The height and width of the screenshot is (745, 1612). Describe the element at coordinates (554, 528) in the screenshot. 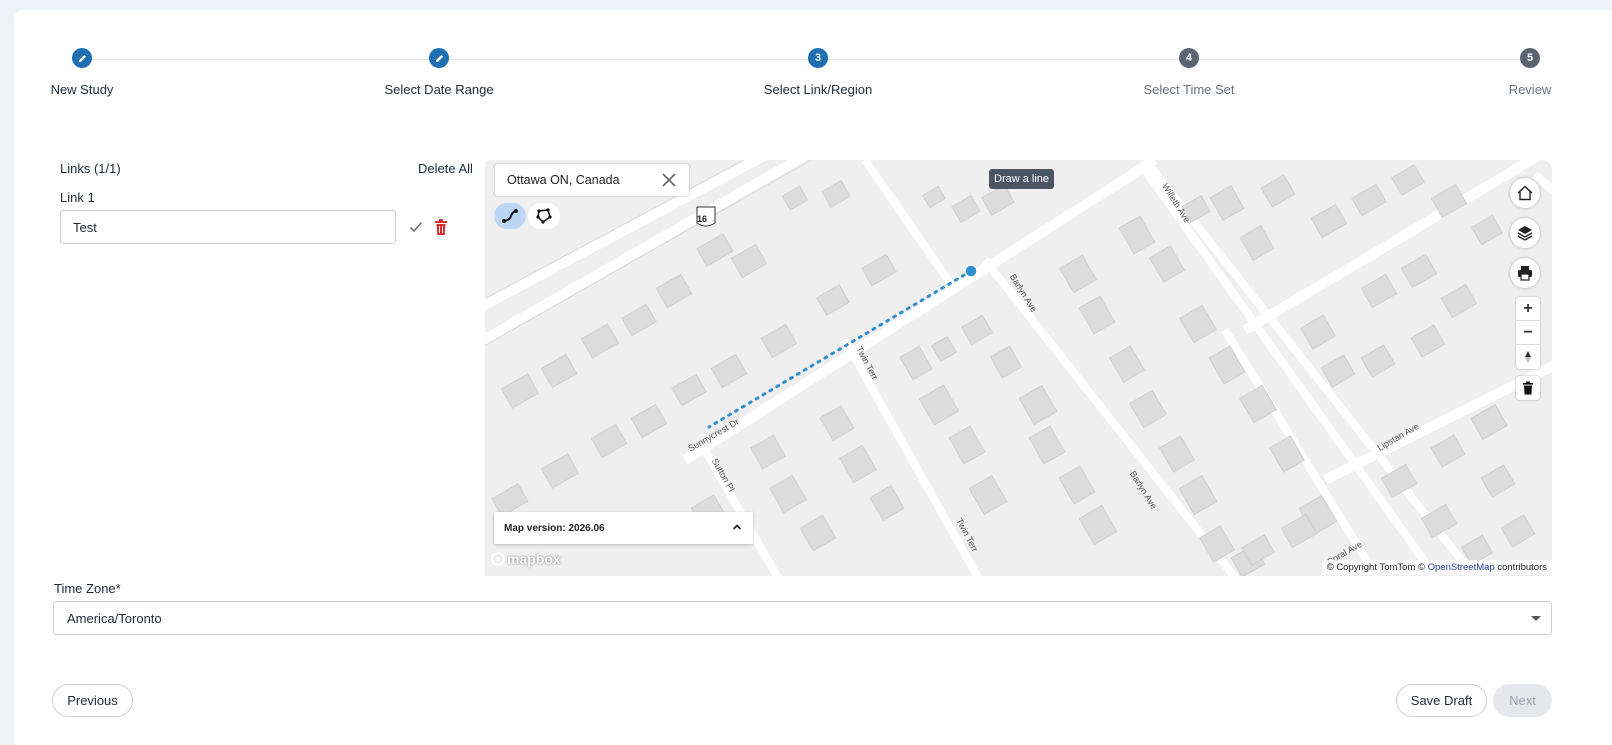

I see `map-version-label: Map version: 2026.06` at that location.